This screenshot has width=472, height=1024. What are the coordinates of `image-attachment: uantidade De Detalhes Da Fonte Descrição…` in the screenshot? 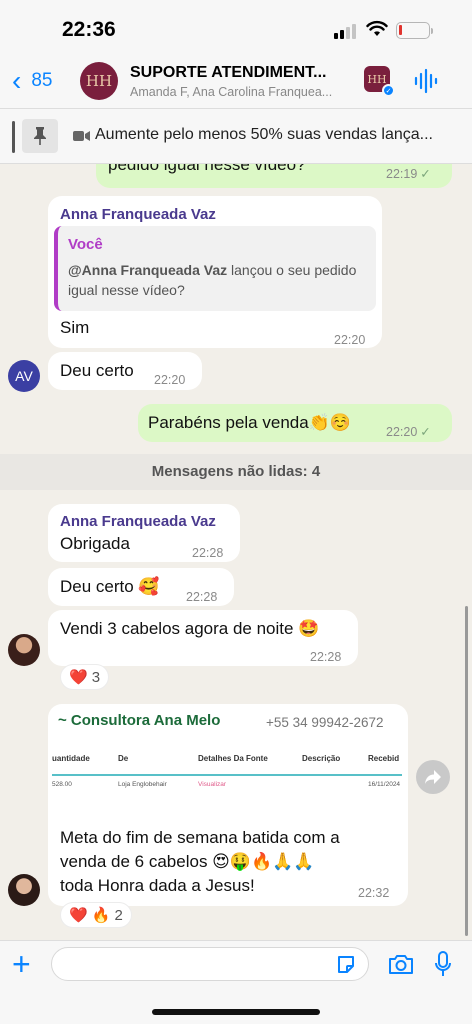 It's located at (228, 774).